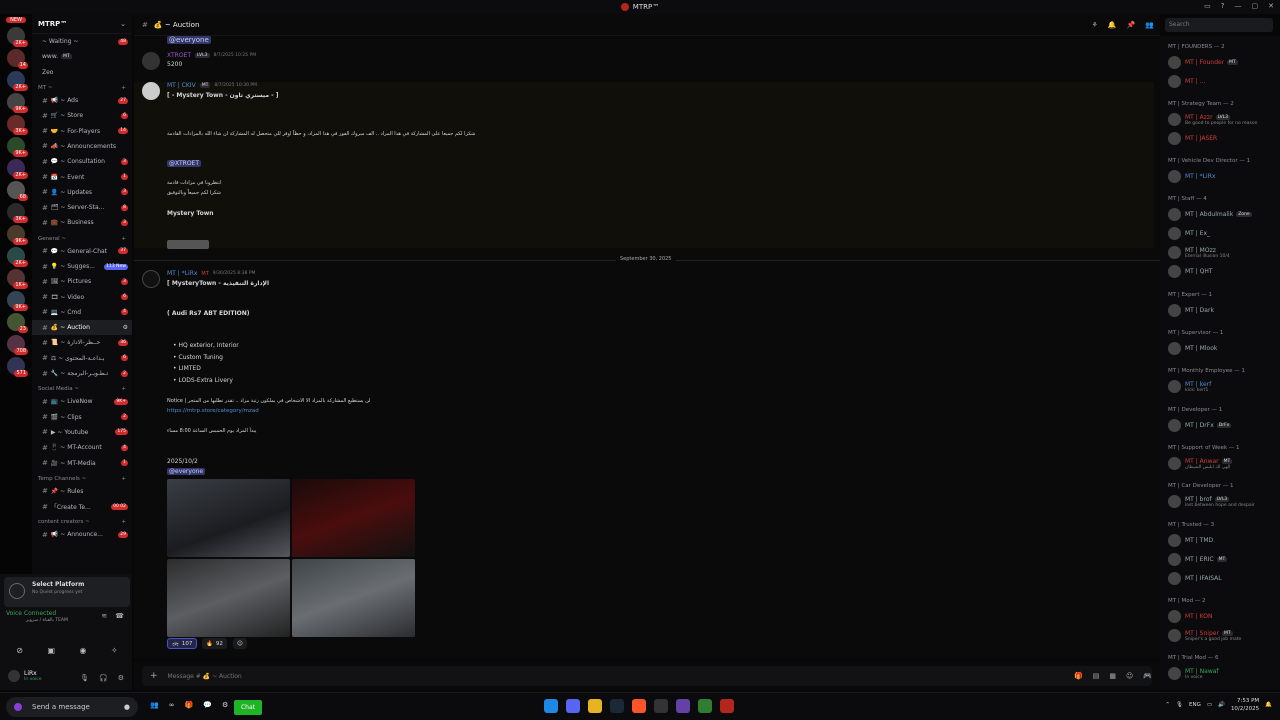 The height and width of the screenshot is (720, 1280). I want to click on microphone-icon: 🎙, so click(1179, 705).